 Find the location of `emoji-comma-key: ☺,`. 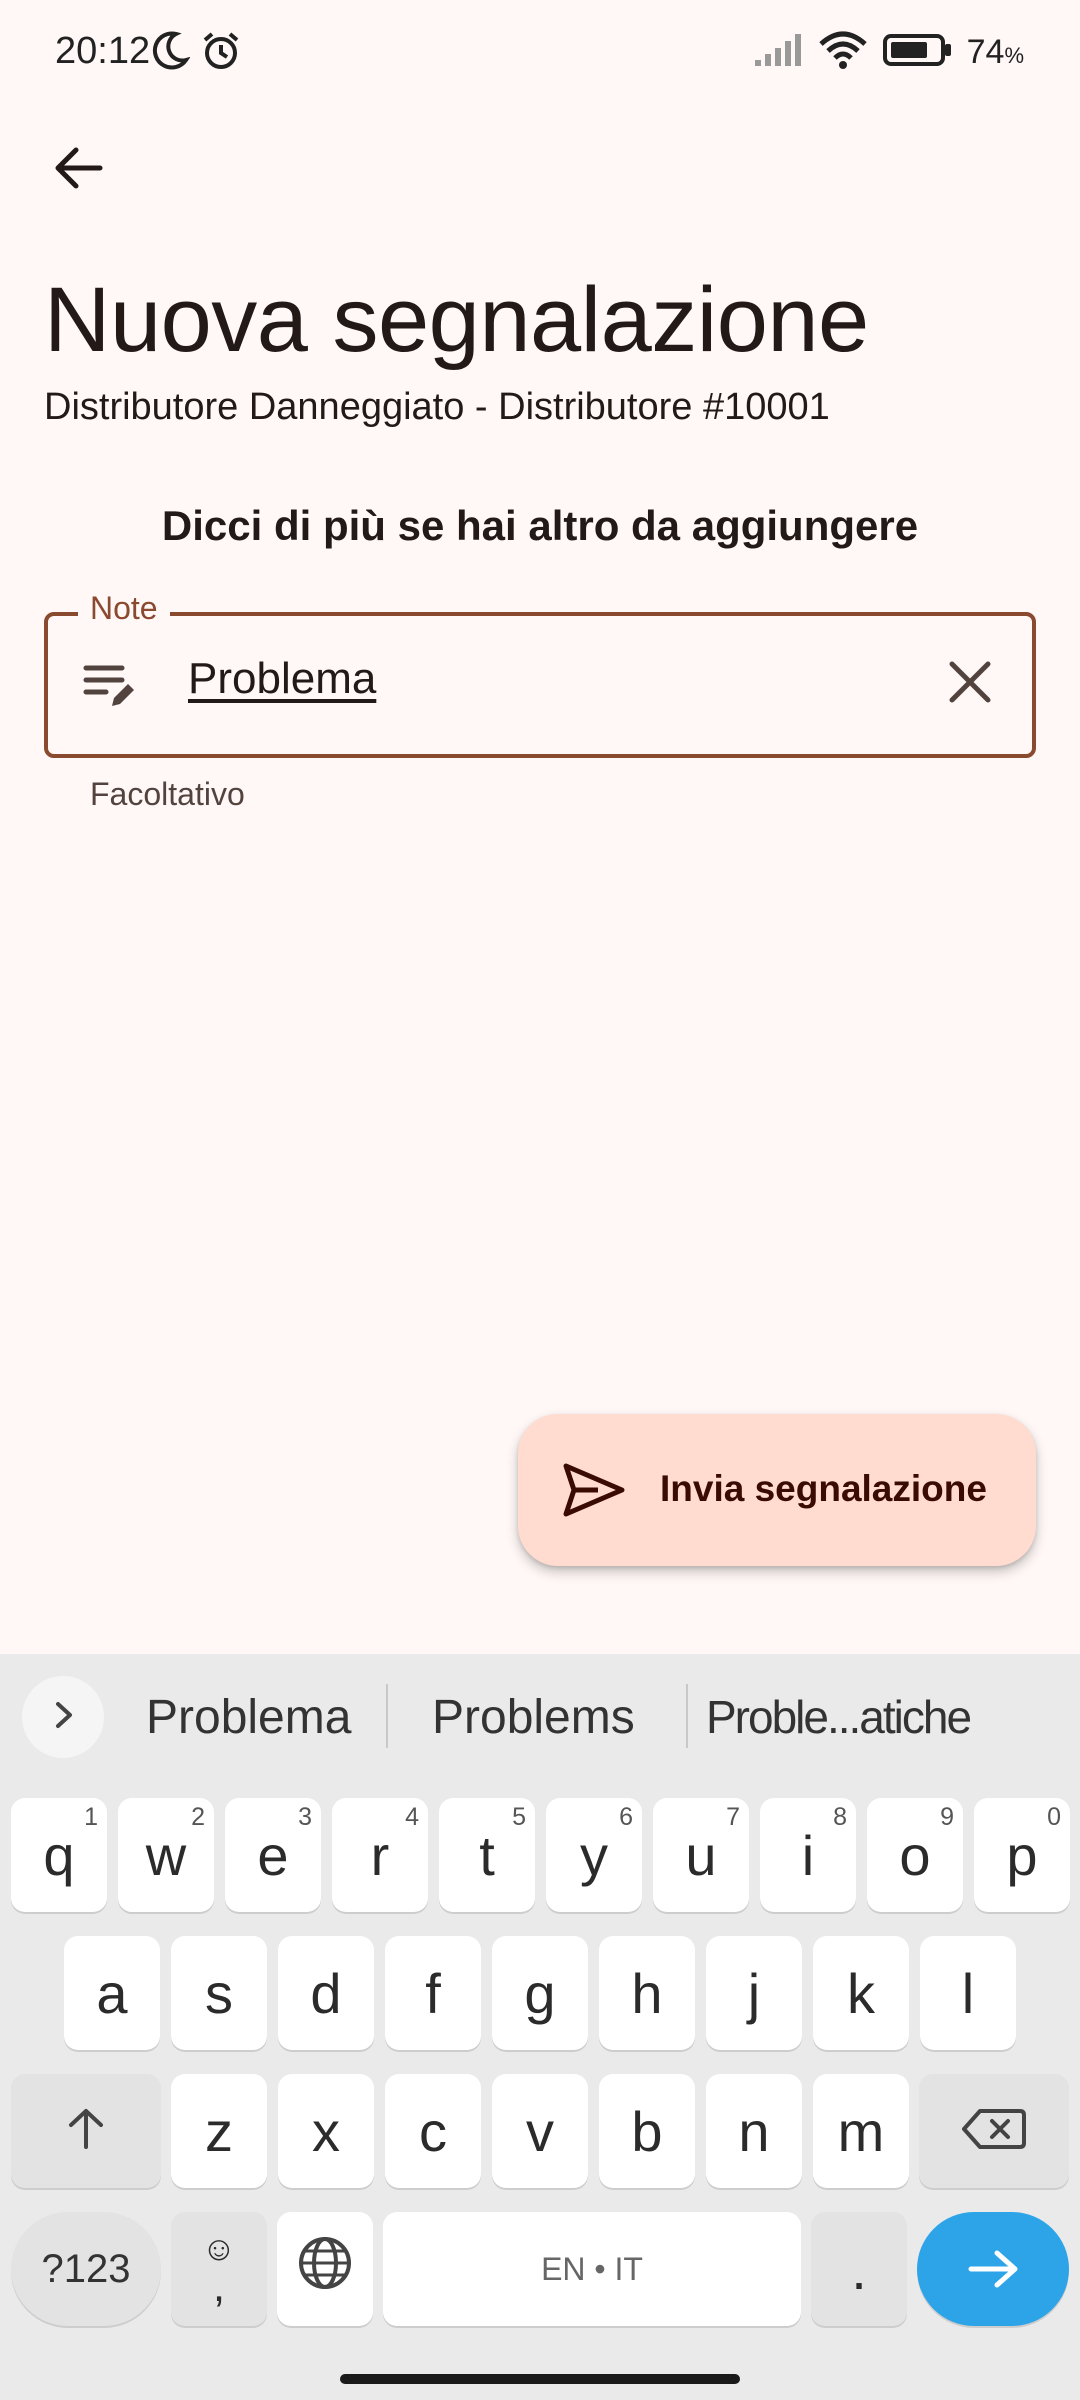

emoji-comma-key: ☺, is located at coordinates (219, 2269).